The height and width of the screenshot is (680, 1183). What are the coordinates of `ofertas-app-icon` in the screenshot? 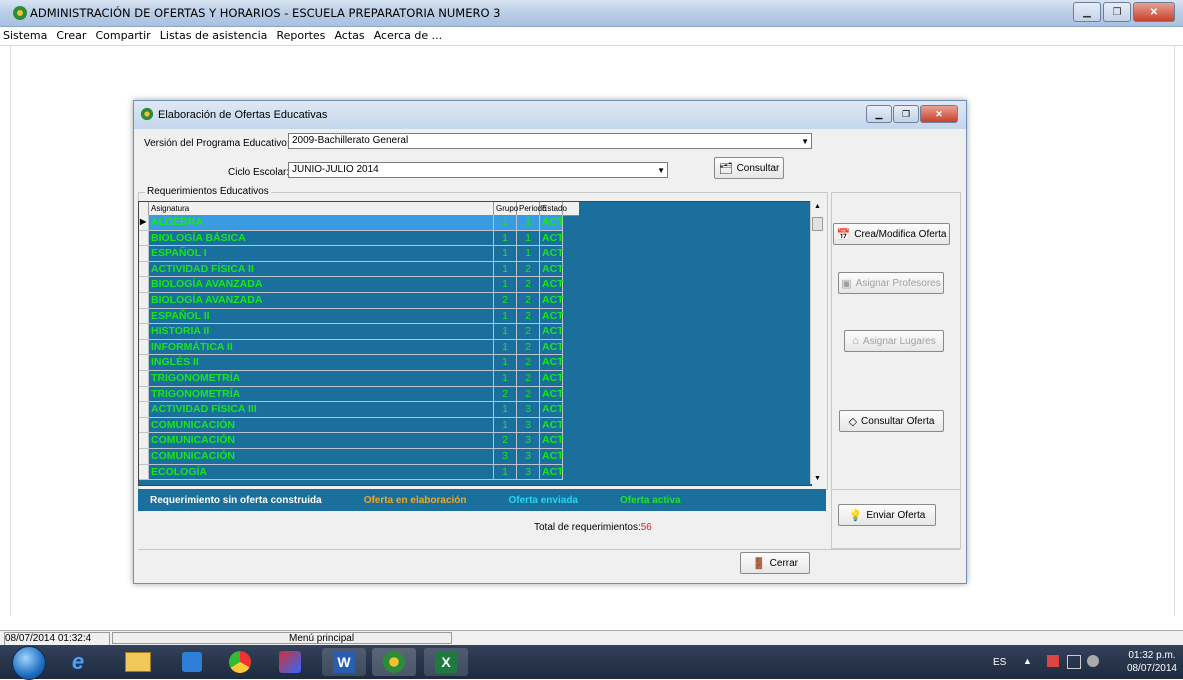 It's located at (394, 662).